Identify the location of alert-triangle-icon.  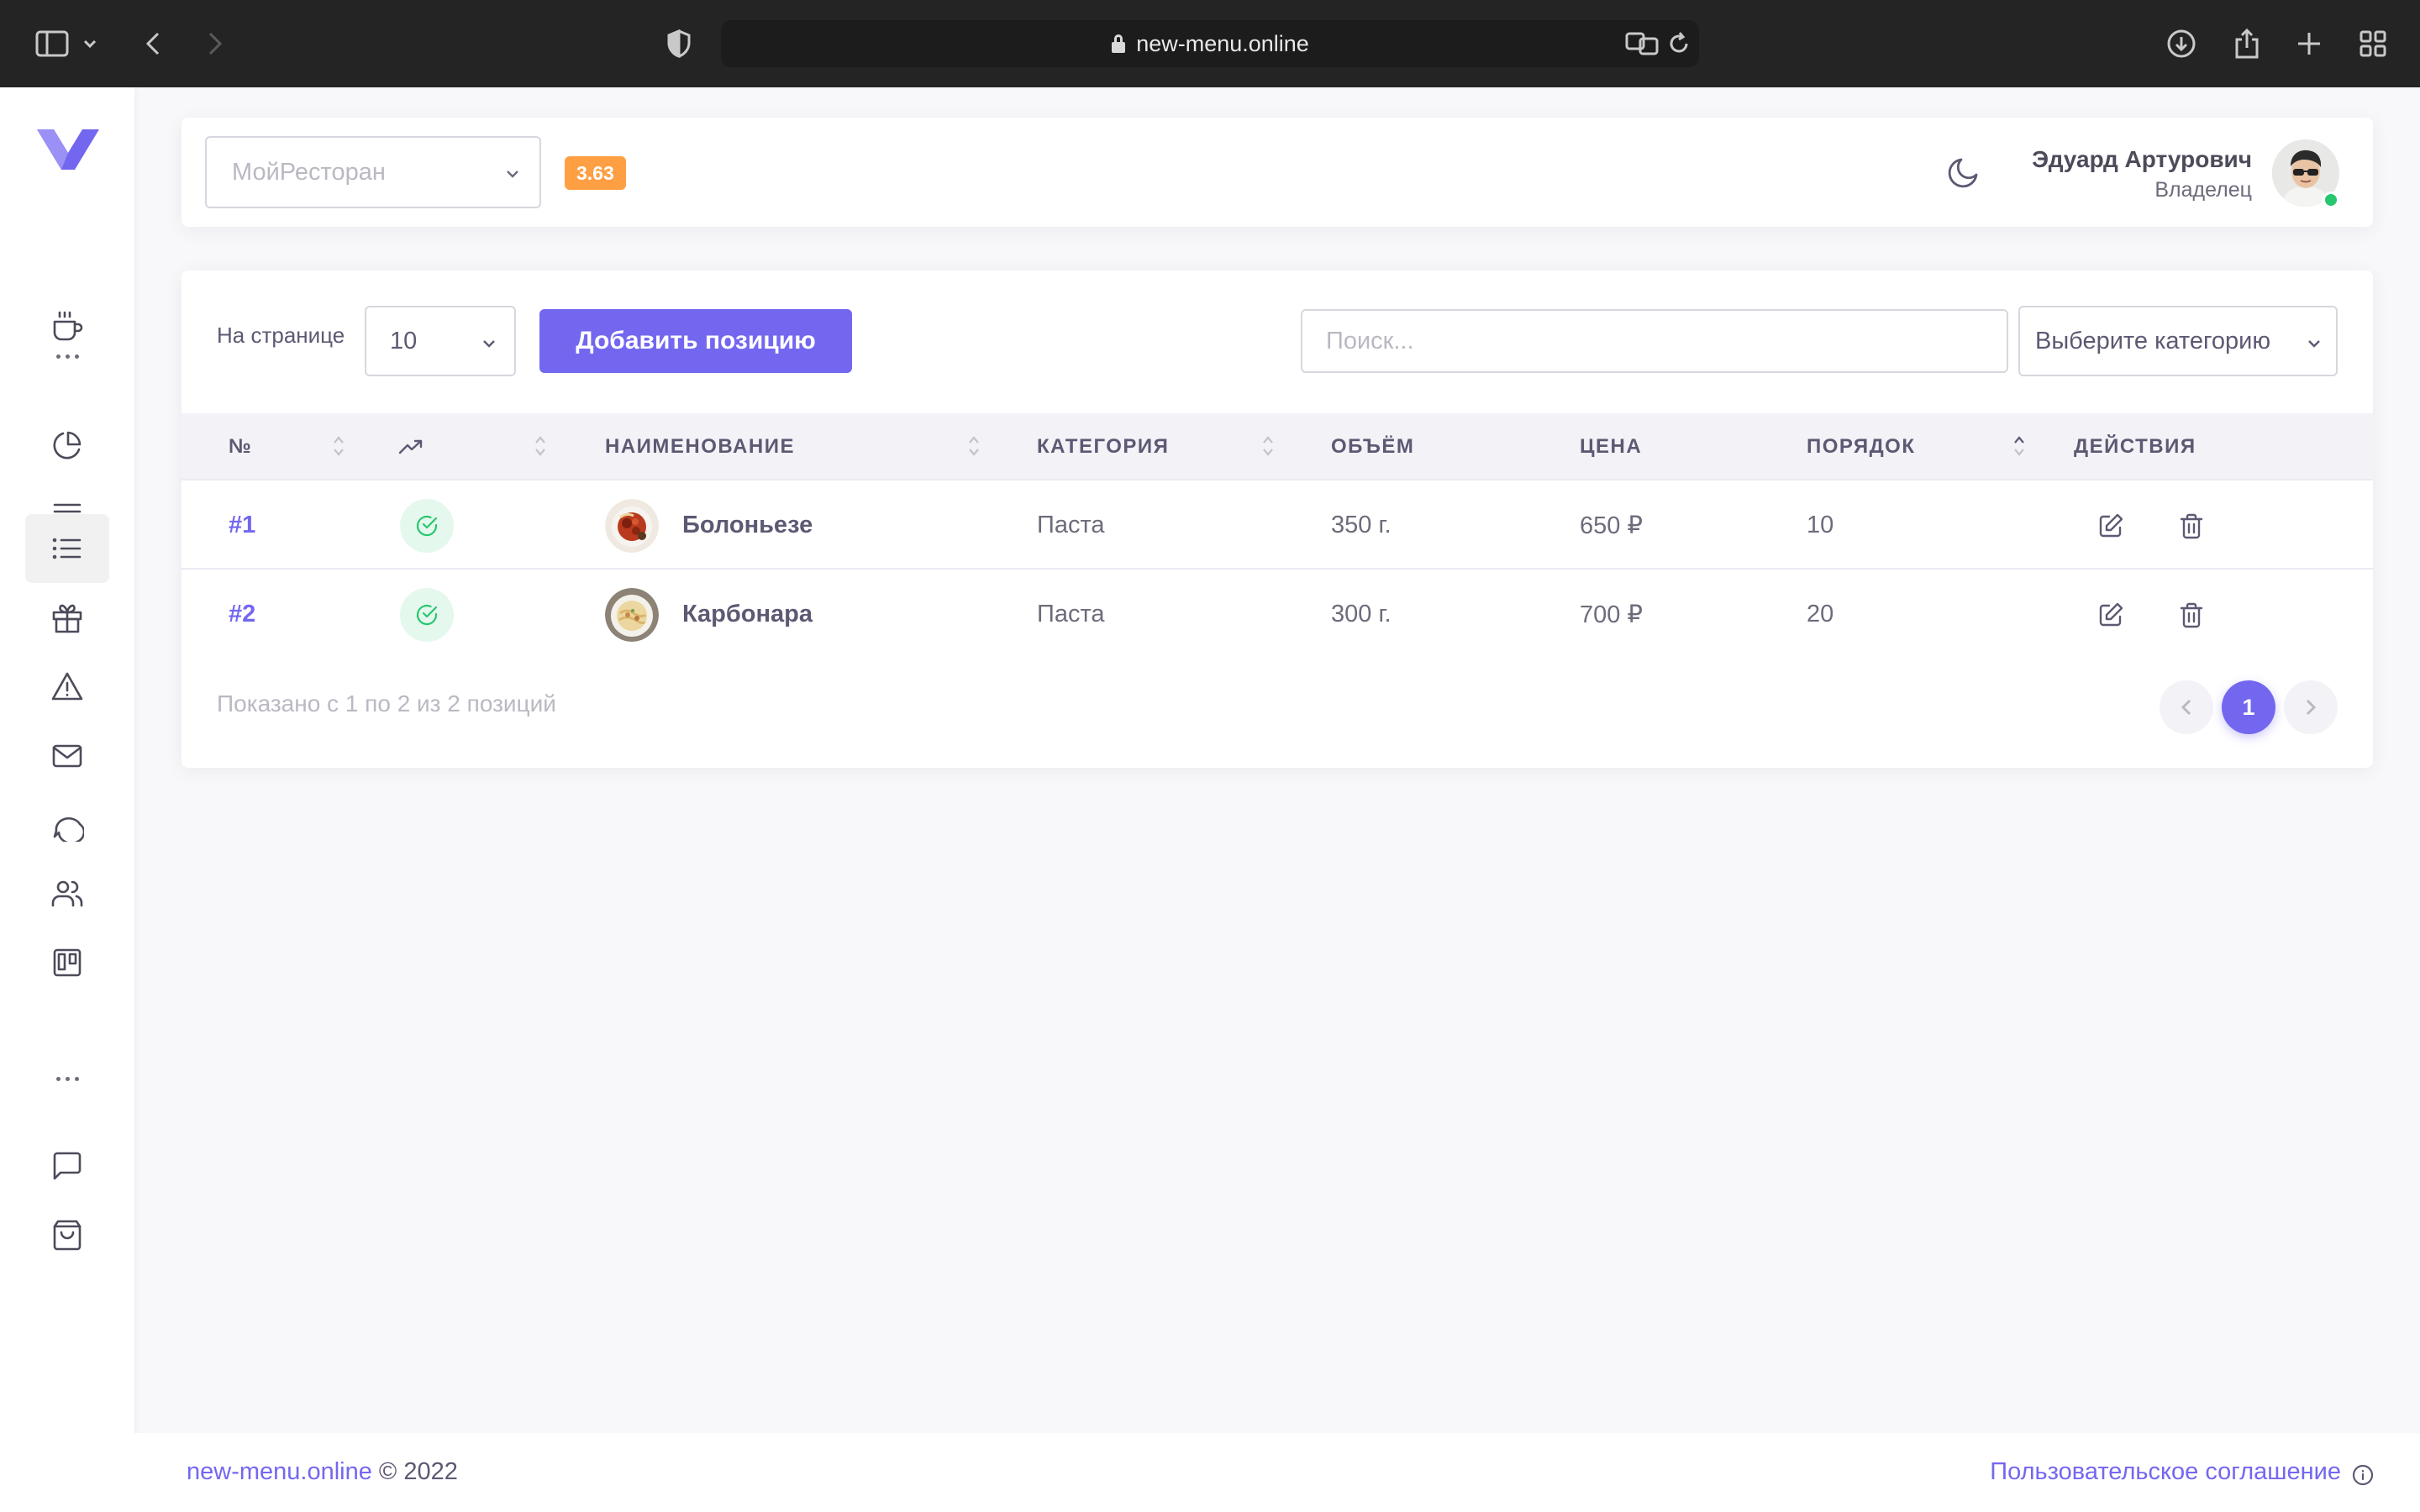
(67, 686).